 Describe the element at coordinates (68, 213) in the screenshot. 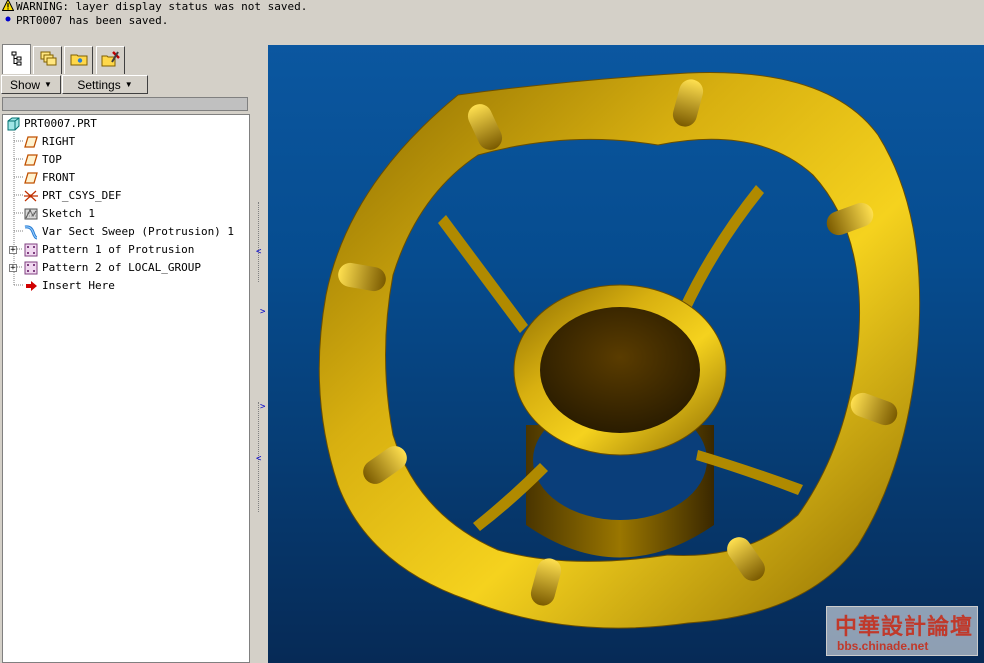

I see `tree-item-label: Sketch 1` at that location.